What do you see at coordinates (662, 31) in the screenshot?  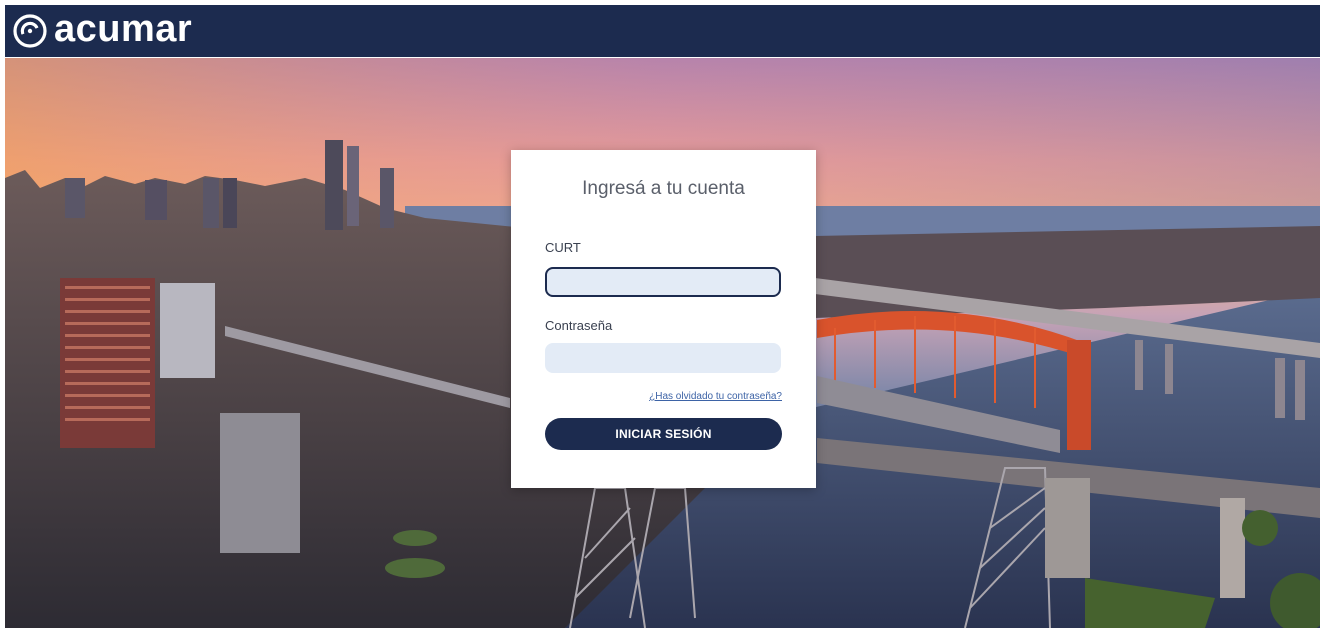 I see `top-header-bar: acumar` at bounding box center [662, 31].